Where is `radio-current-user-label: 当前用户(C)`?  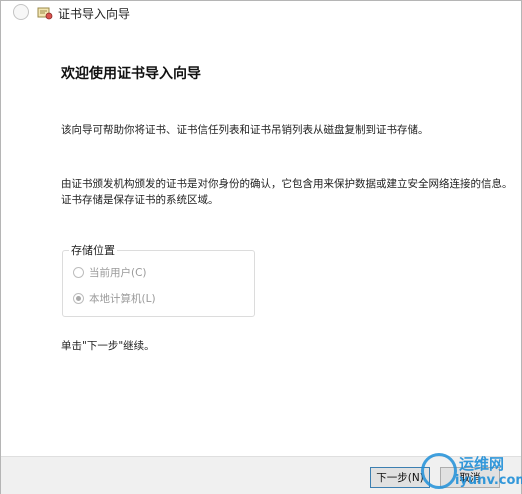 radio-current-user-label: 当前用户(C) is located at coordinates (118, 272).